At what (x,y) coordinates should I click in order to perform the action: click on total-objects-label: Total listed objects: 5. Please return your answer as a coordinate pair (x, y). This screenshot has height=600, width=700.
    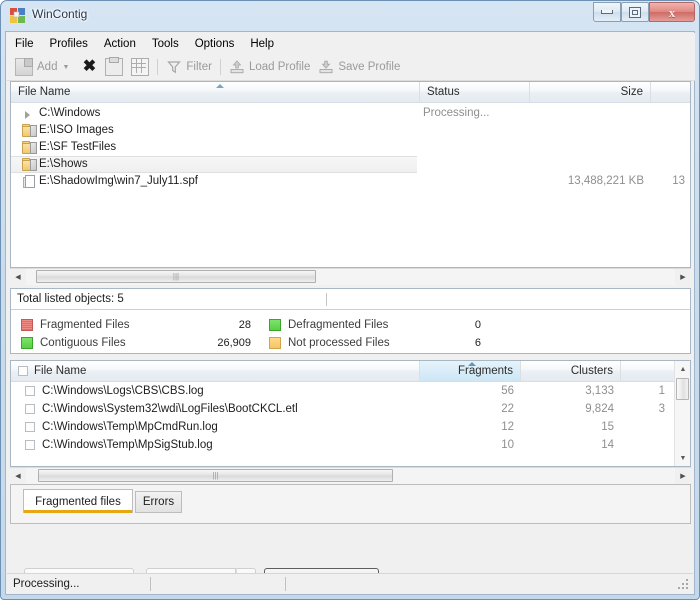
    Looking at the image, I should click on (70, 299).